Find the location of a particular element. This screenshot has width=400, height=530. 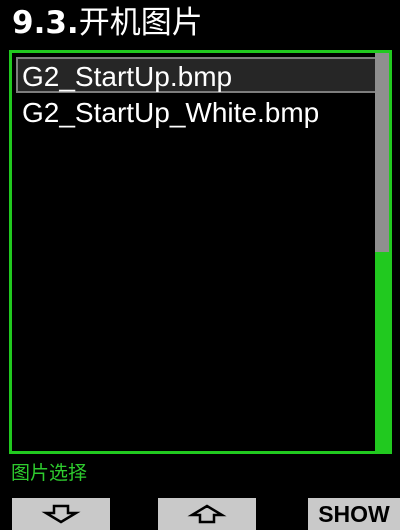

show-button-label: SHOW is located at coordinates (354, 513).